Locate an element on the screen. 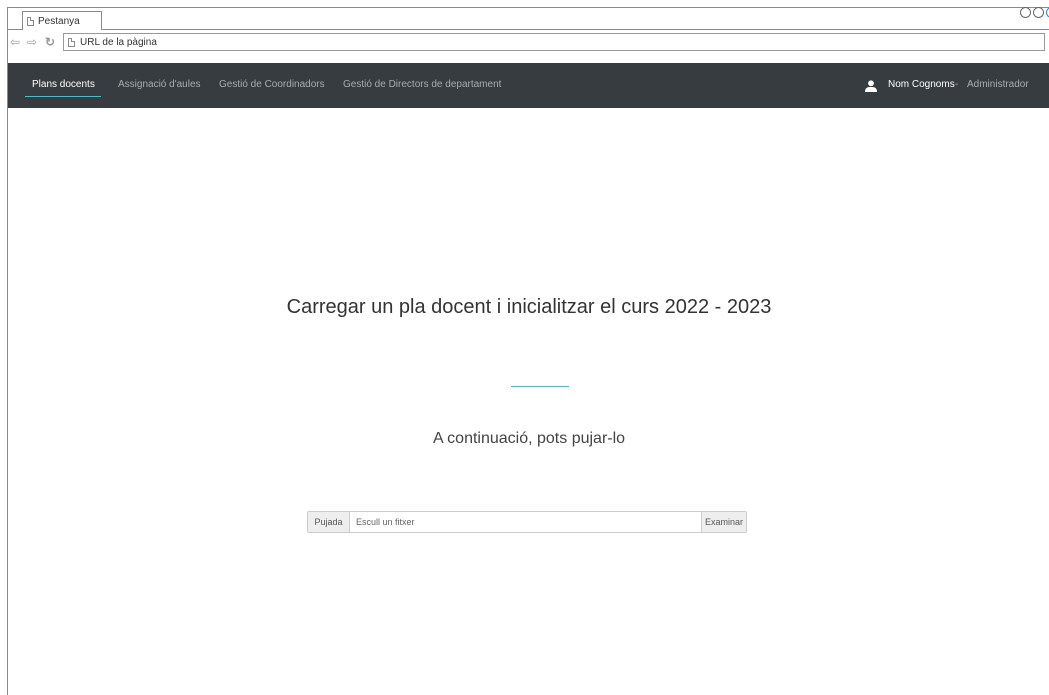 Image resolution: width=1049 pixels, height=695 pixels. file-input: Escull un fitxer is located at coordinates (526, 522).